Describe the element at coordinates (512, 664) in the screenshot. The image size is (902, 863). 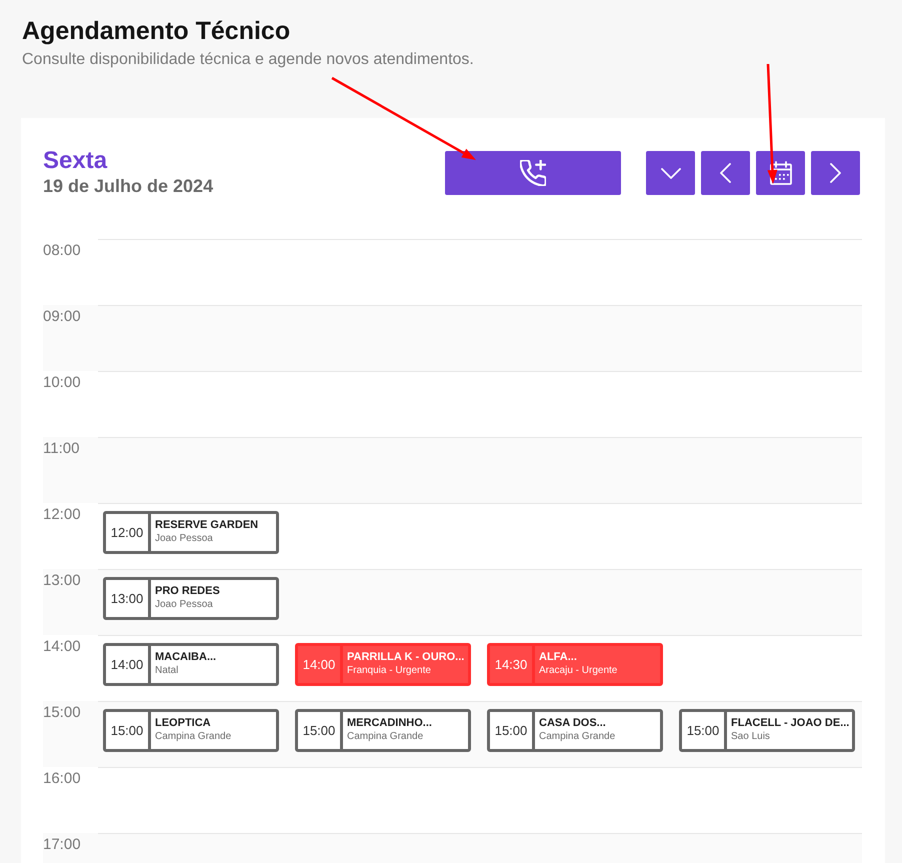
I see `appointment-time: 14:30` at that location.